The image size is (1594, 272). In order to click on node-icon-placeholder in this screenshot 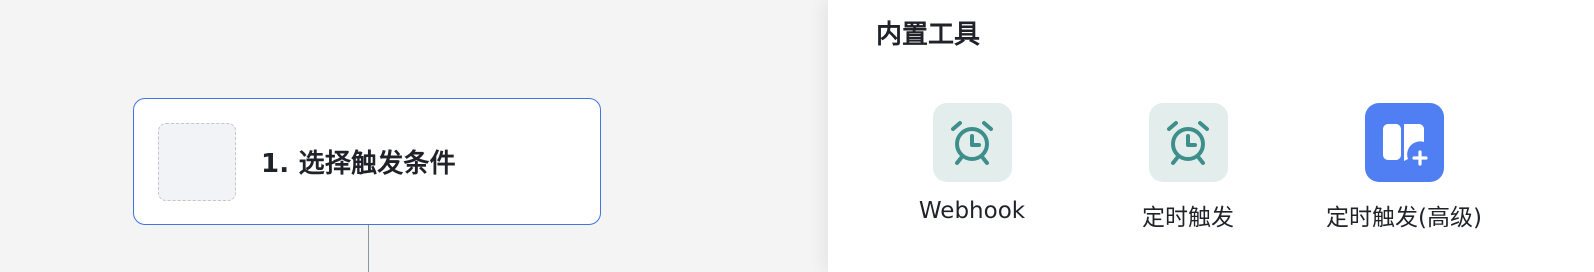, I will do `click(197, 161)`.